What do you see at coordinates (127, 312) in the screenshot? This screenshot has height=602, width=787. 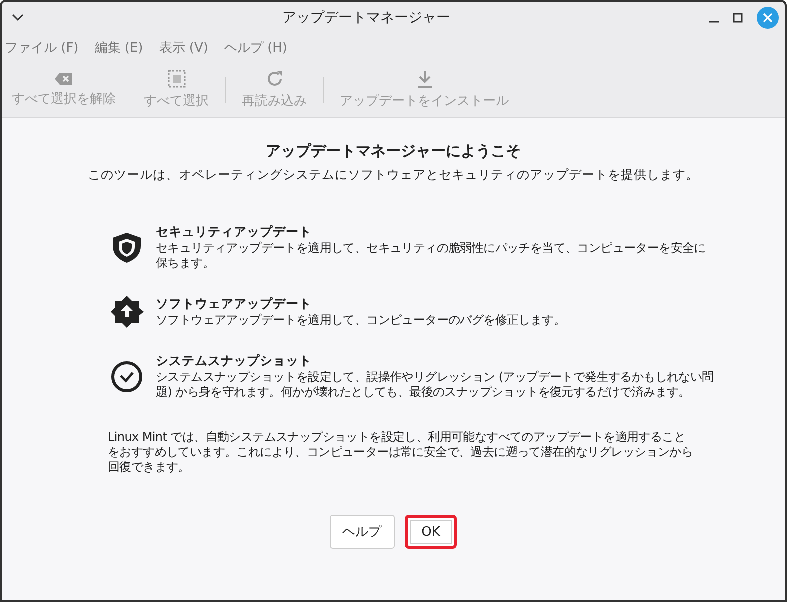 I see `upload-badge-icon` at bounding box center [127, 312].